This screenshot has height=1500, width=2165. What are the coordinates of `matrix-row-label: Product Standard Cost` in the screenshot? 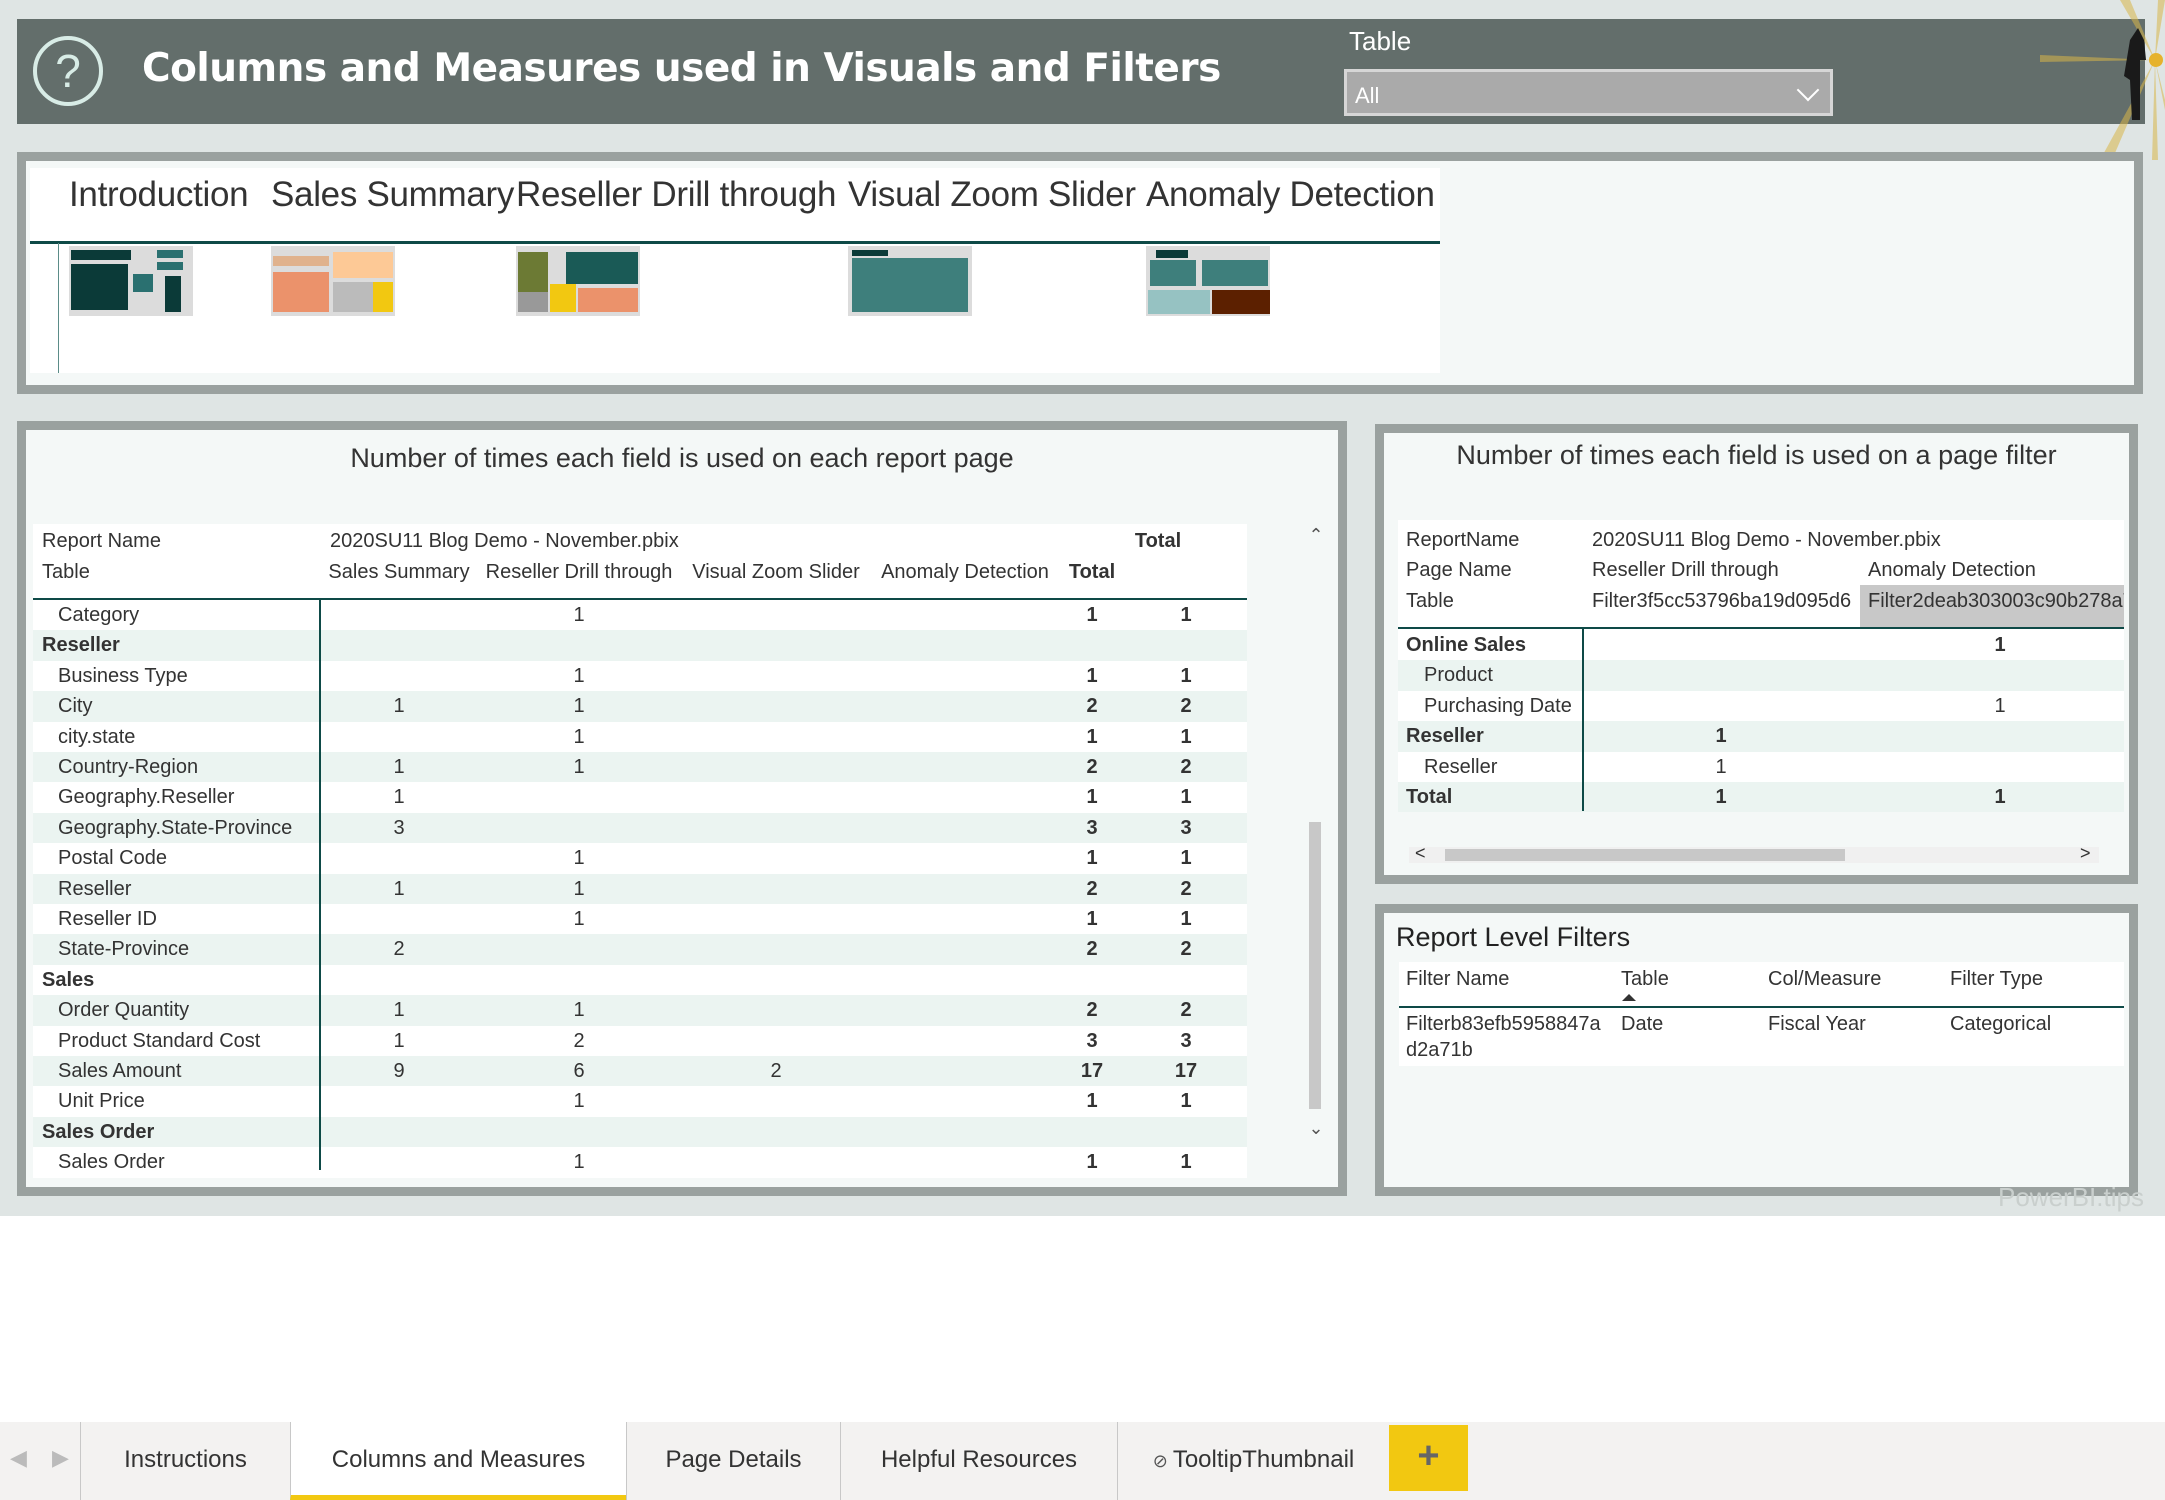 It's located at (159, 1040).